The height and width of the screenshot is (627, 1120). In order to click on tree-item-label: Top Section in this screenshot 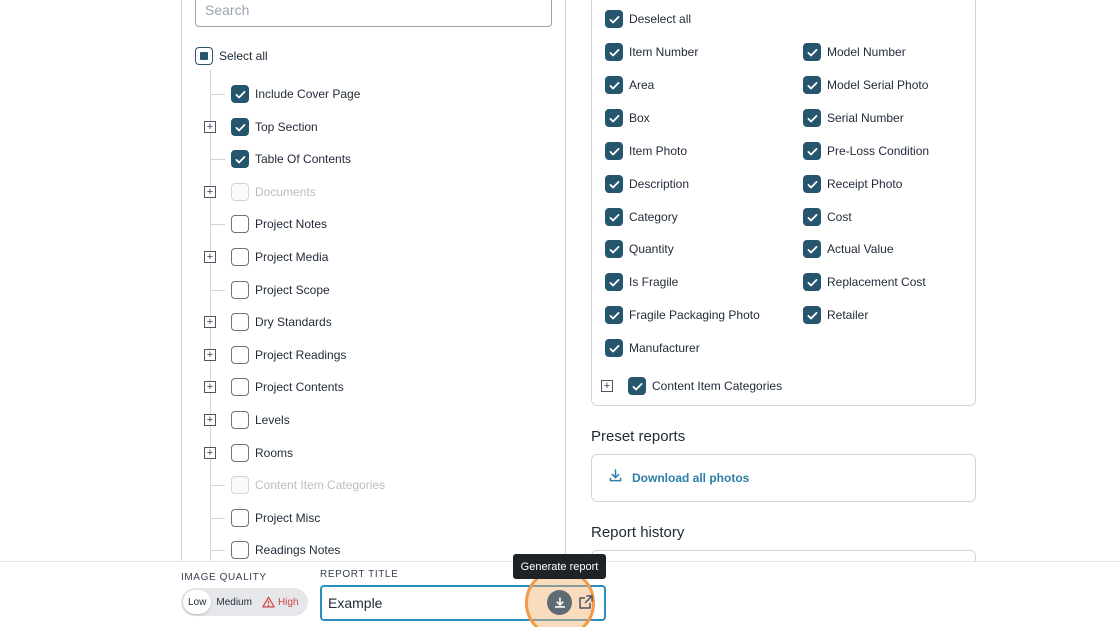, I will do `click(286, 127)`.